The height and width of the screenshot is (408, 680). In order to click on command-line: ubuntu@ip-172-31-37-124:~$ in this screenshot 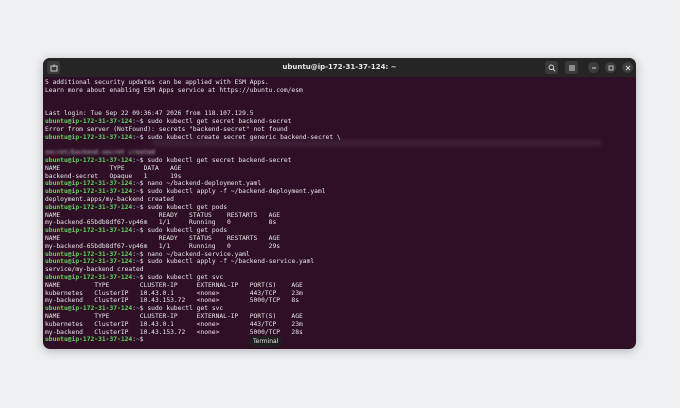, I will do `click(96, 340)`.